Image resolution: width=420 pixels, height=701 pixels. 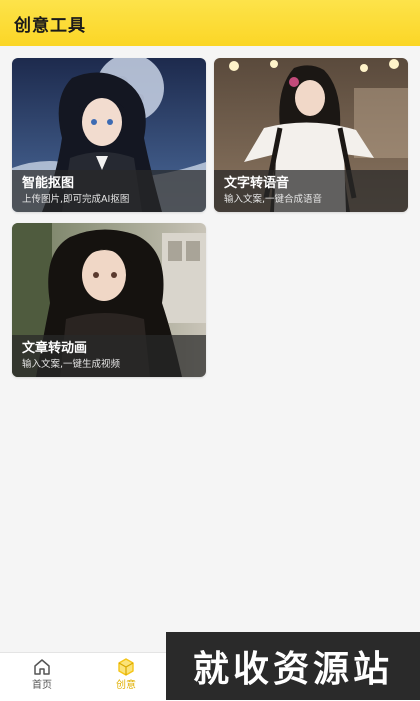 I want to click on card-caption: 文章转动画 输入文案,一键生成视频, so click(x=109, y=356).